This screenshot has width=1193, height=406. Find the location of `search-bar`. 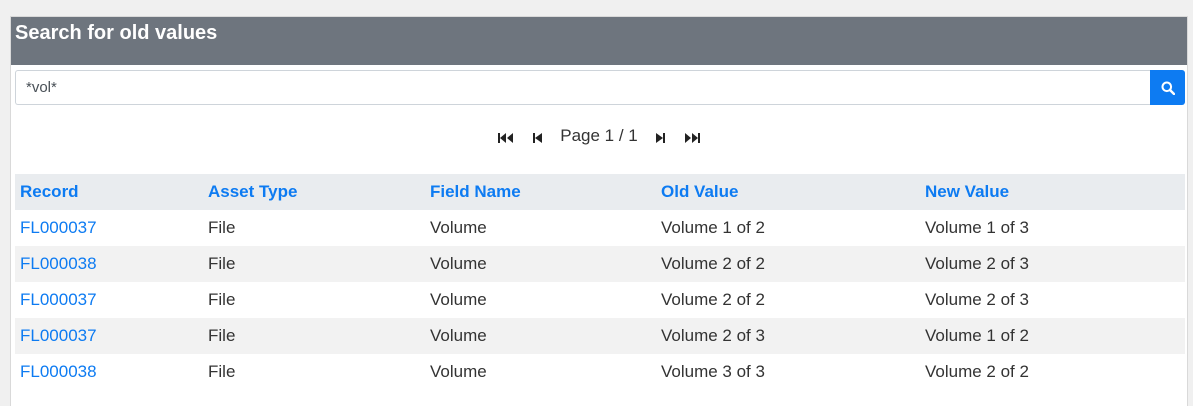

search-bar is located at coordinates (600, 87).